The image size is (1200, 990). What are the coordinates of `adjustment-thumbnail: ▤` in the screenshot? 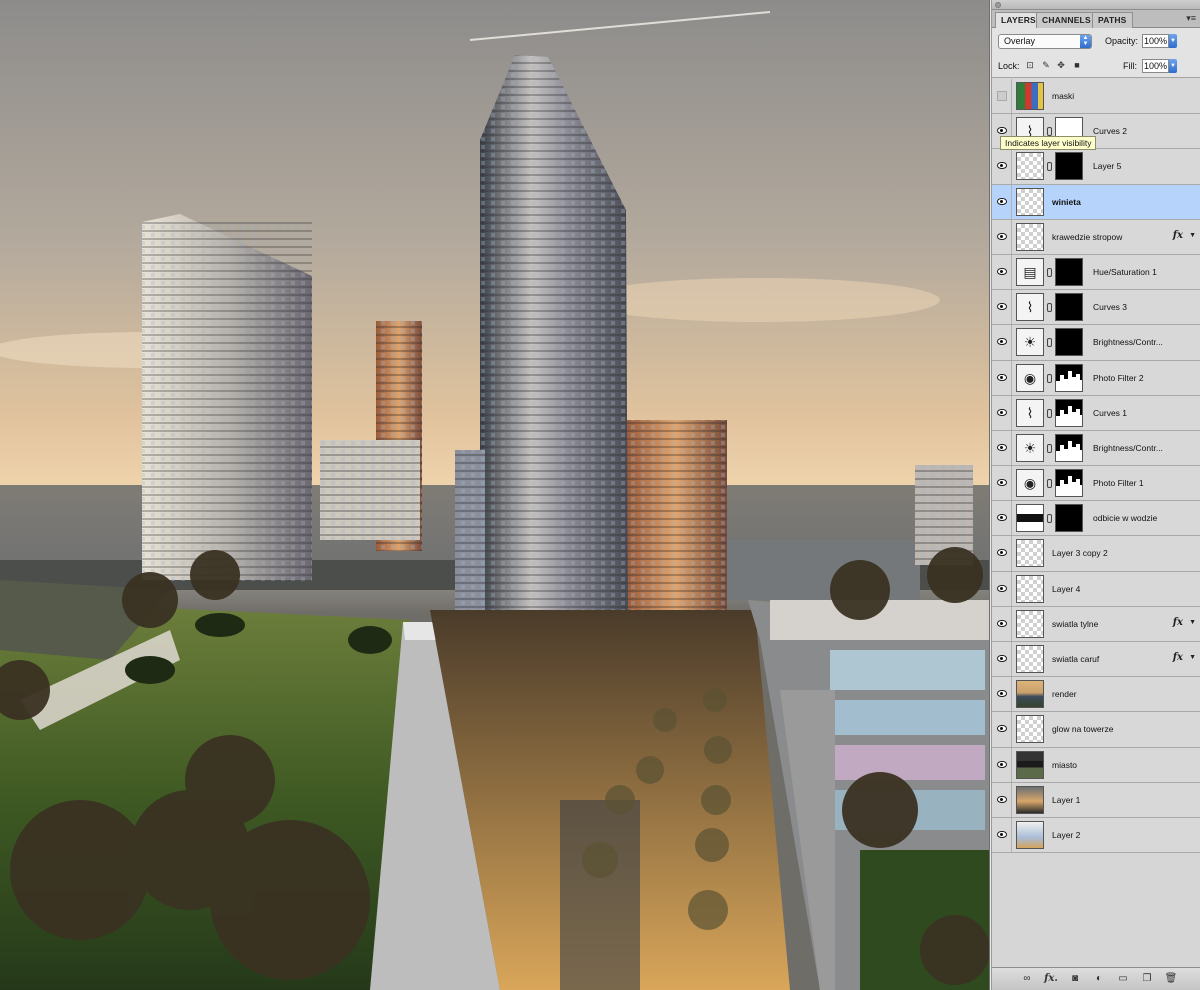 It's located at (1030, 271).